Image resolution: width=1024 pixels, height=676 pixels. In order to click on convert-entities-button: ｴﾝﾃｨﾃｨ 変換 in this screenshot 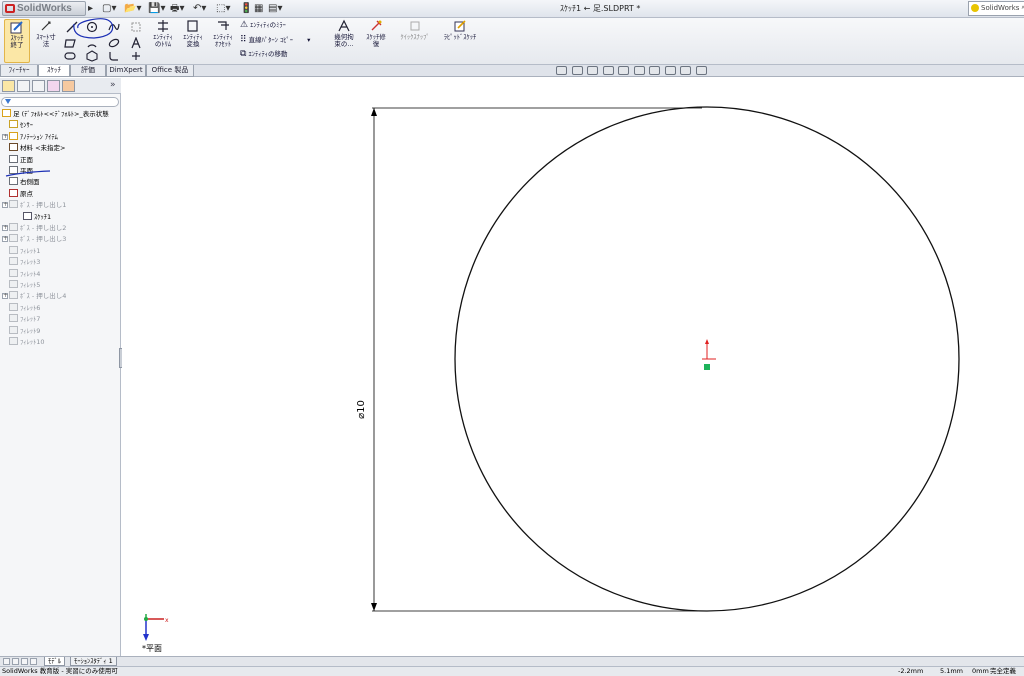, I will do `click(193, 41)`.